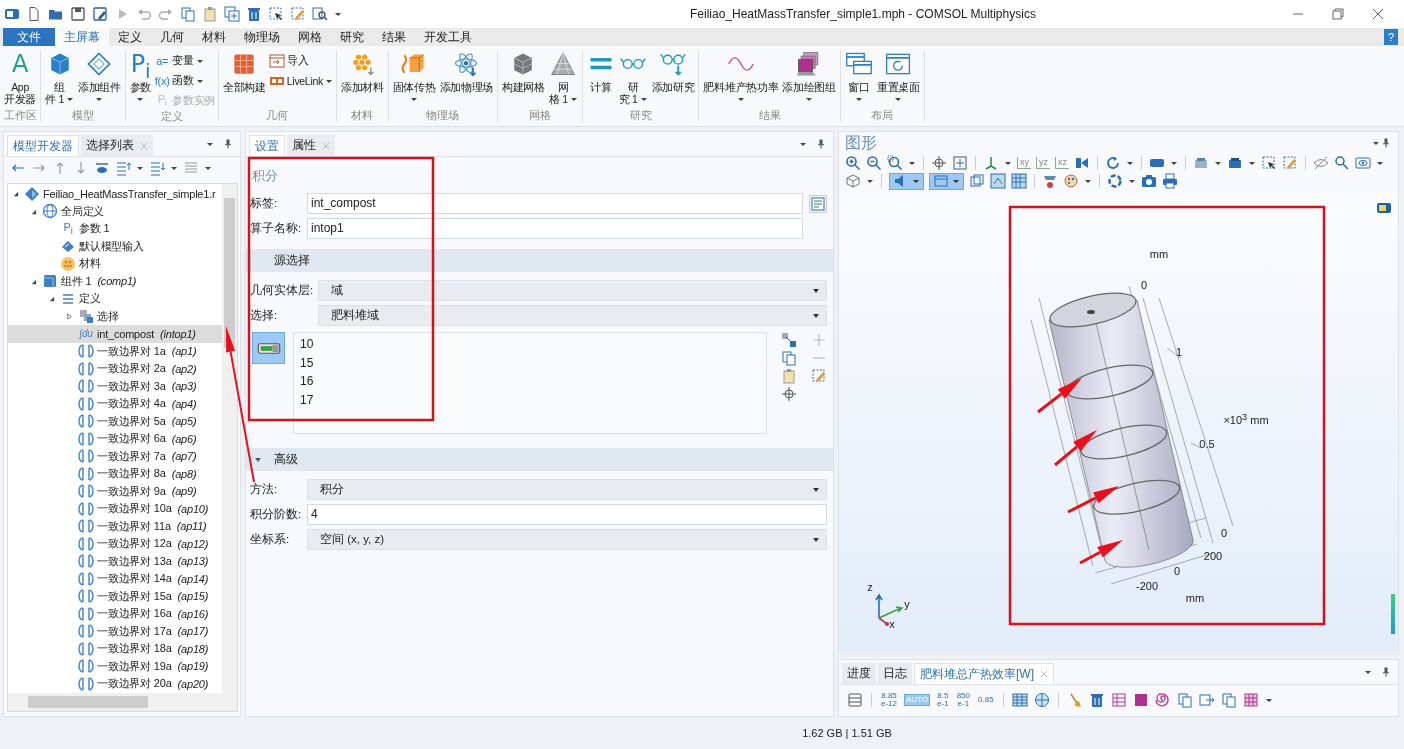 The image size is (1404, 749). I want to click on list-item: 17, so click(530, 401).